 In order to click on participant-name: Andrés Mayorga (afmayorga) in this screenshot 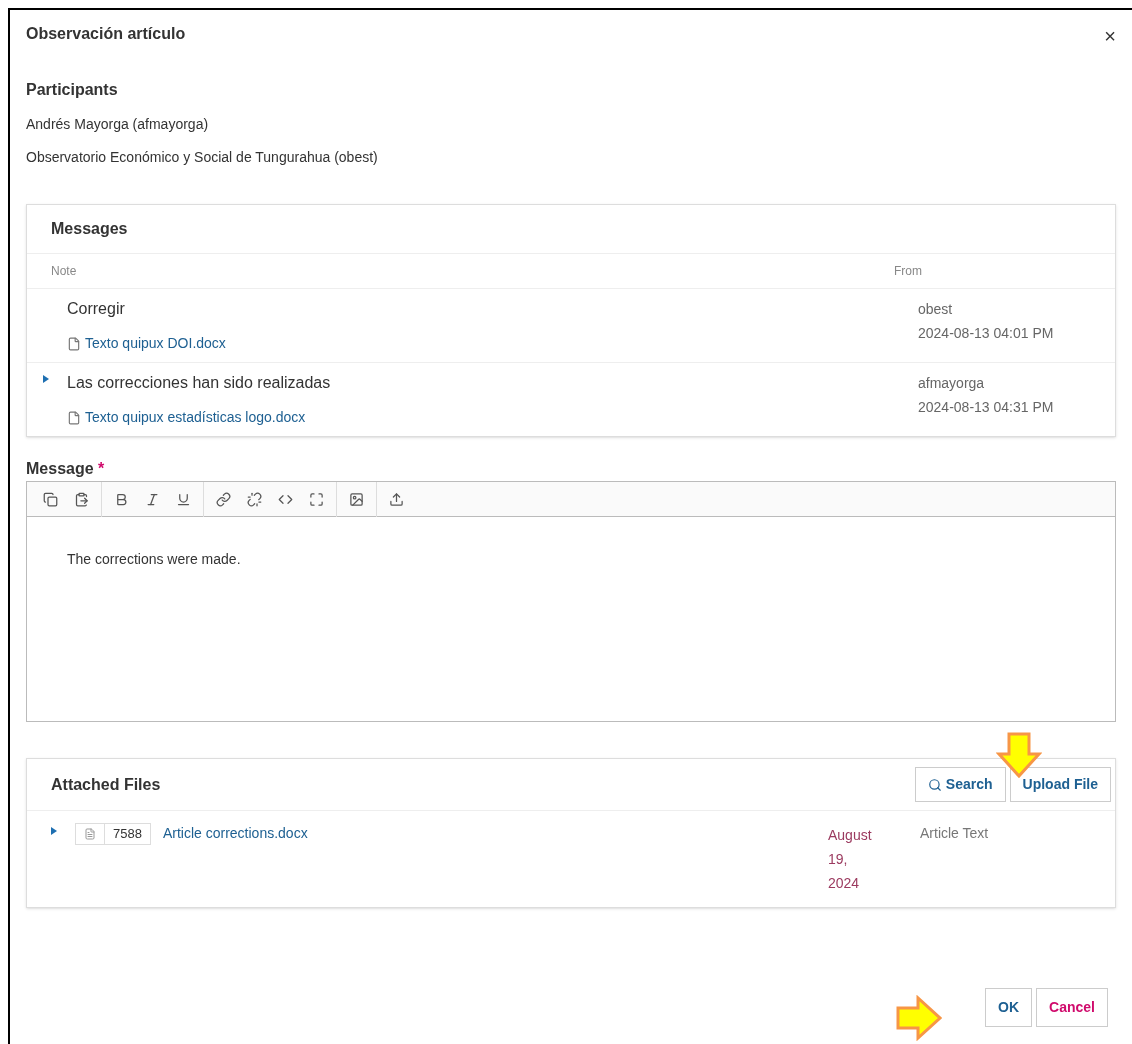, I will do `click(118, 124)`.